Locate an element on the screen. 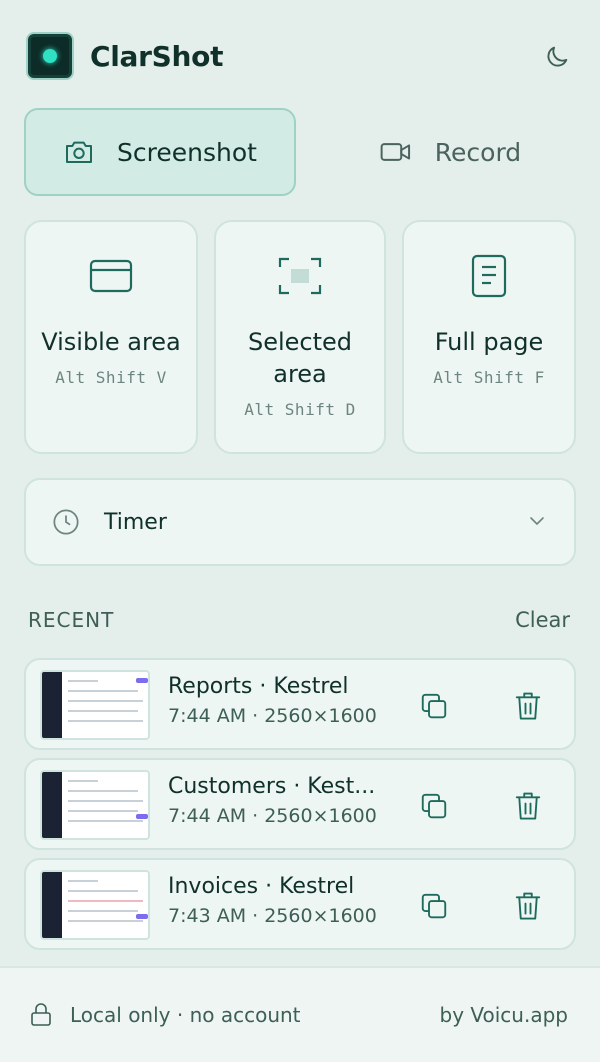 The height and width of the screenshot is (1062, 600). record-mode-button: Record is located at coordinates (450, 152).